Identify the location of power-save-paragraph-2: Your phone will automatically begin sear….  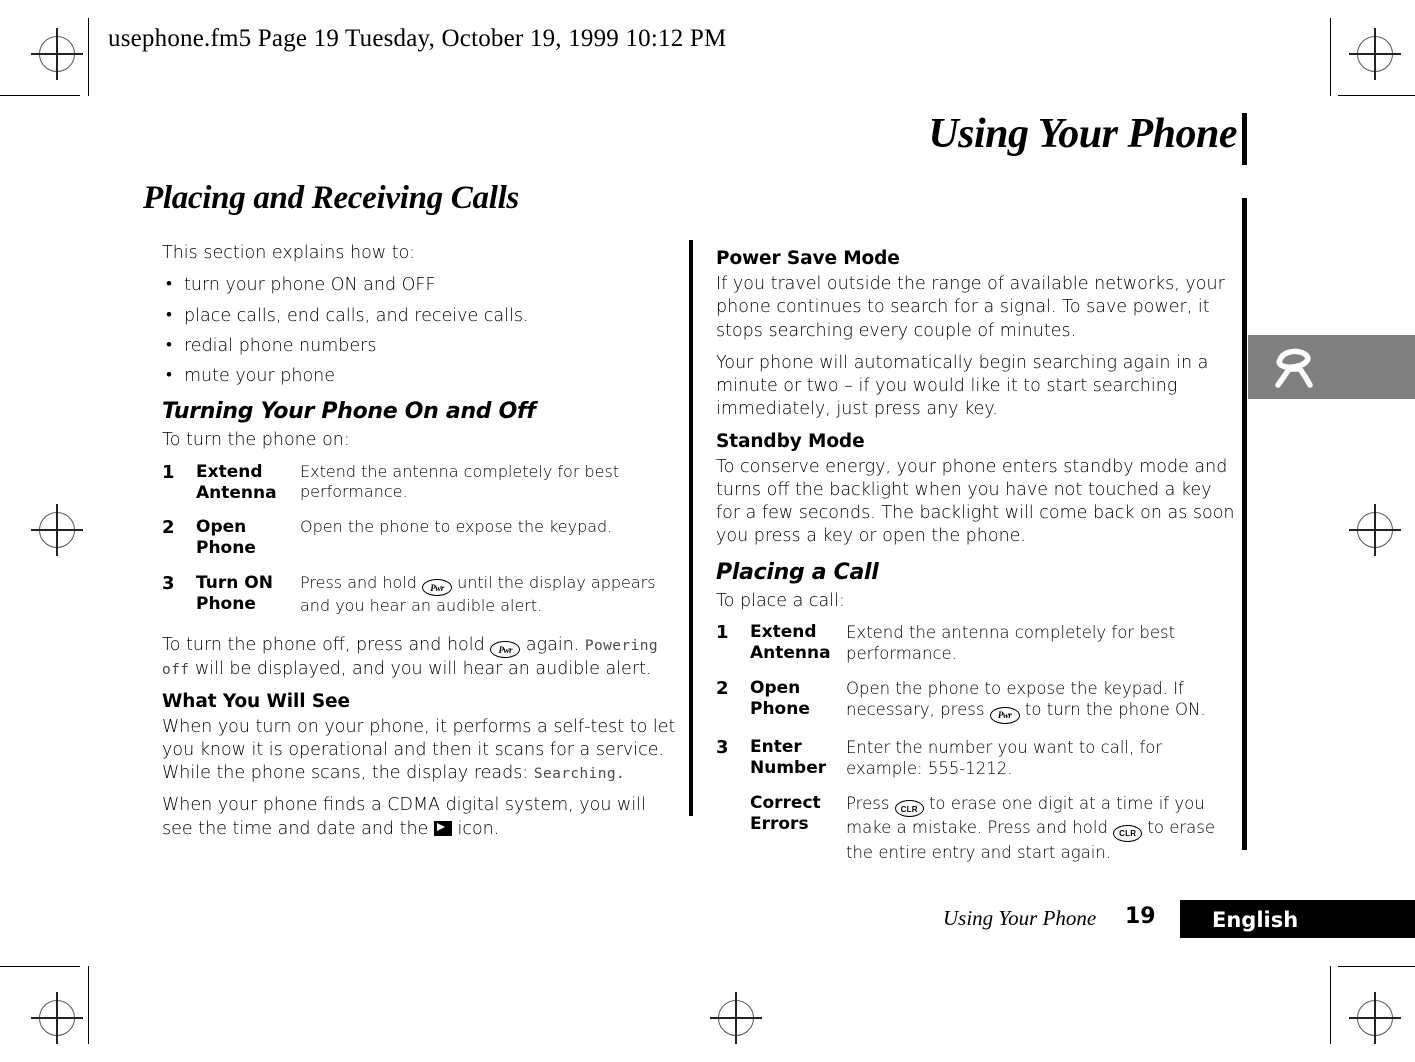
(962, 386).